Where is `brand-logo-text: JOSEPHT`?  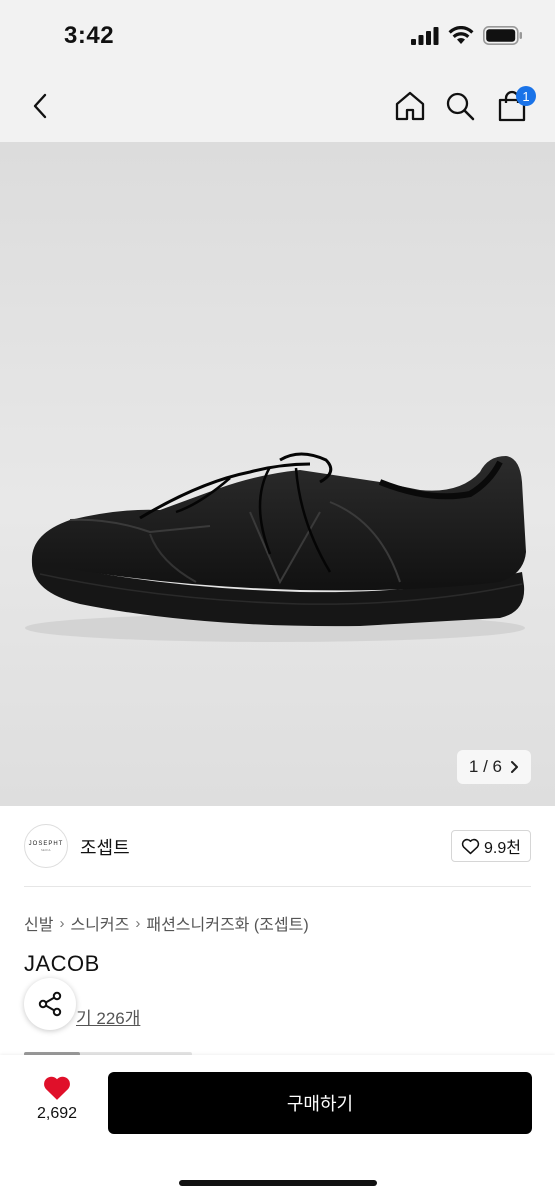
brand-logo-text: JOSEPHT is located at coordinates (46, 843).